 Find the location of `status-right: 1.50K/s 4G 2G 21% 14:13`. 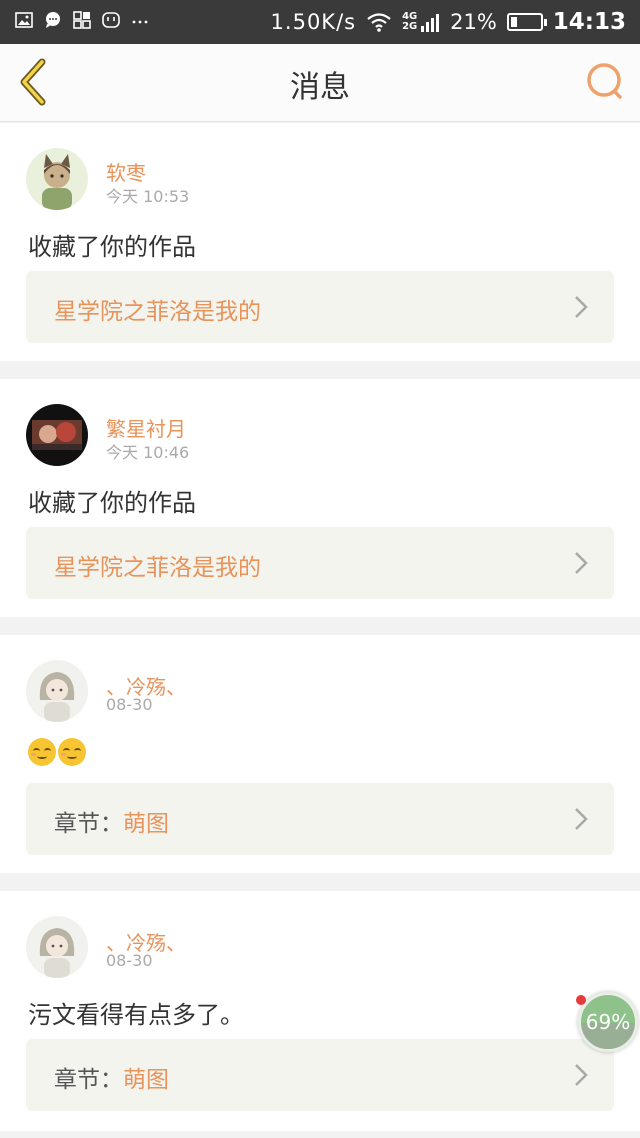

status-right: 1.50K/s 4G 2G 21% 14:13 is located at coordinates (448, 22).